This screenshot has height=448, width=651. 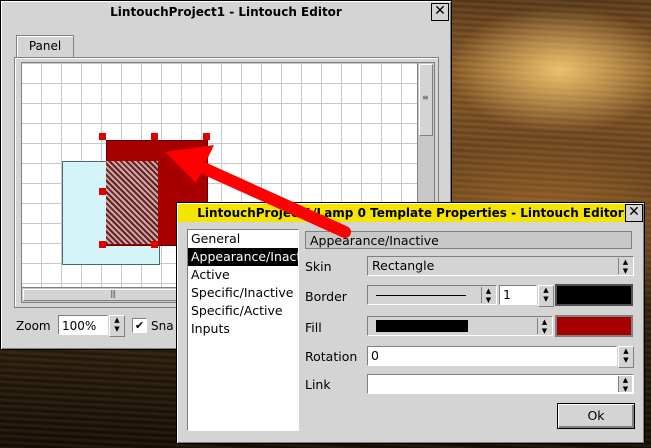 I want to click on border-label: Border, so click(x=326, y=296).